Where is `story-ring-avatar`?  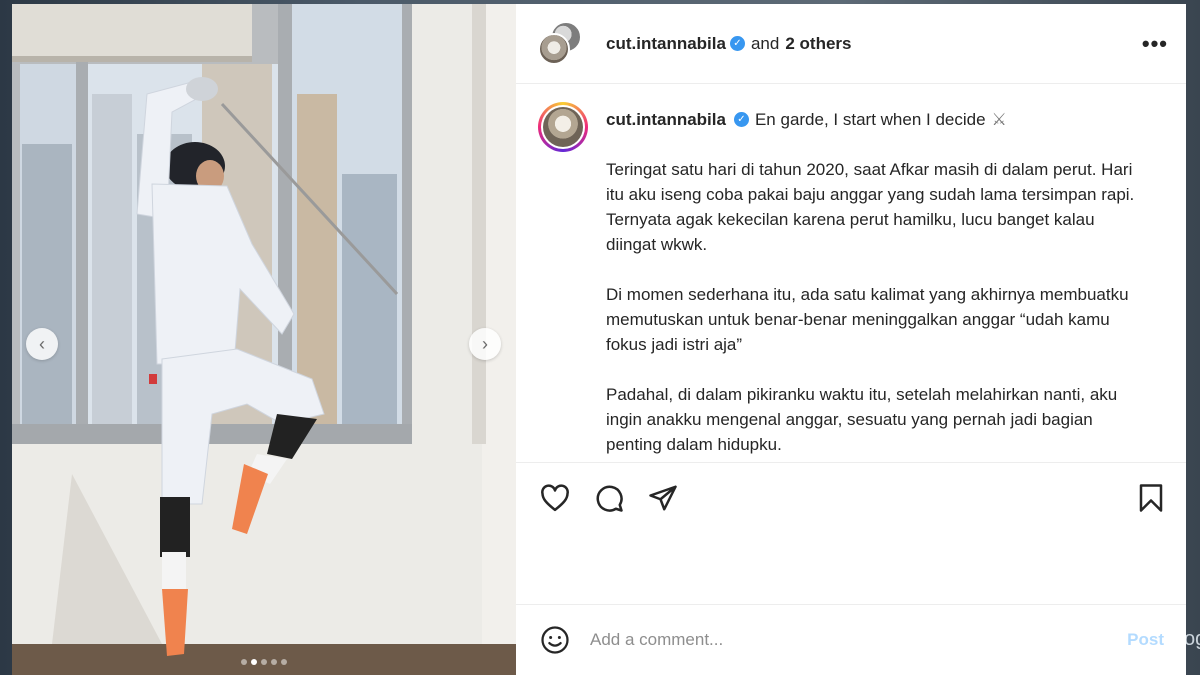
story-ring-avatar is located at coordinates (563, 127).